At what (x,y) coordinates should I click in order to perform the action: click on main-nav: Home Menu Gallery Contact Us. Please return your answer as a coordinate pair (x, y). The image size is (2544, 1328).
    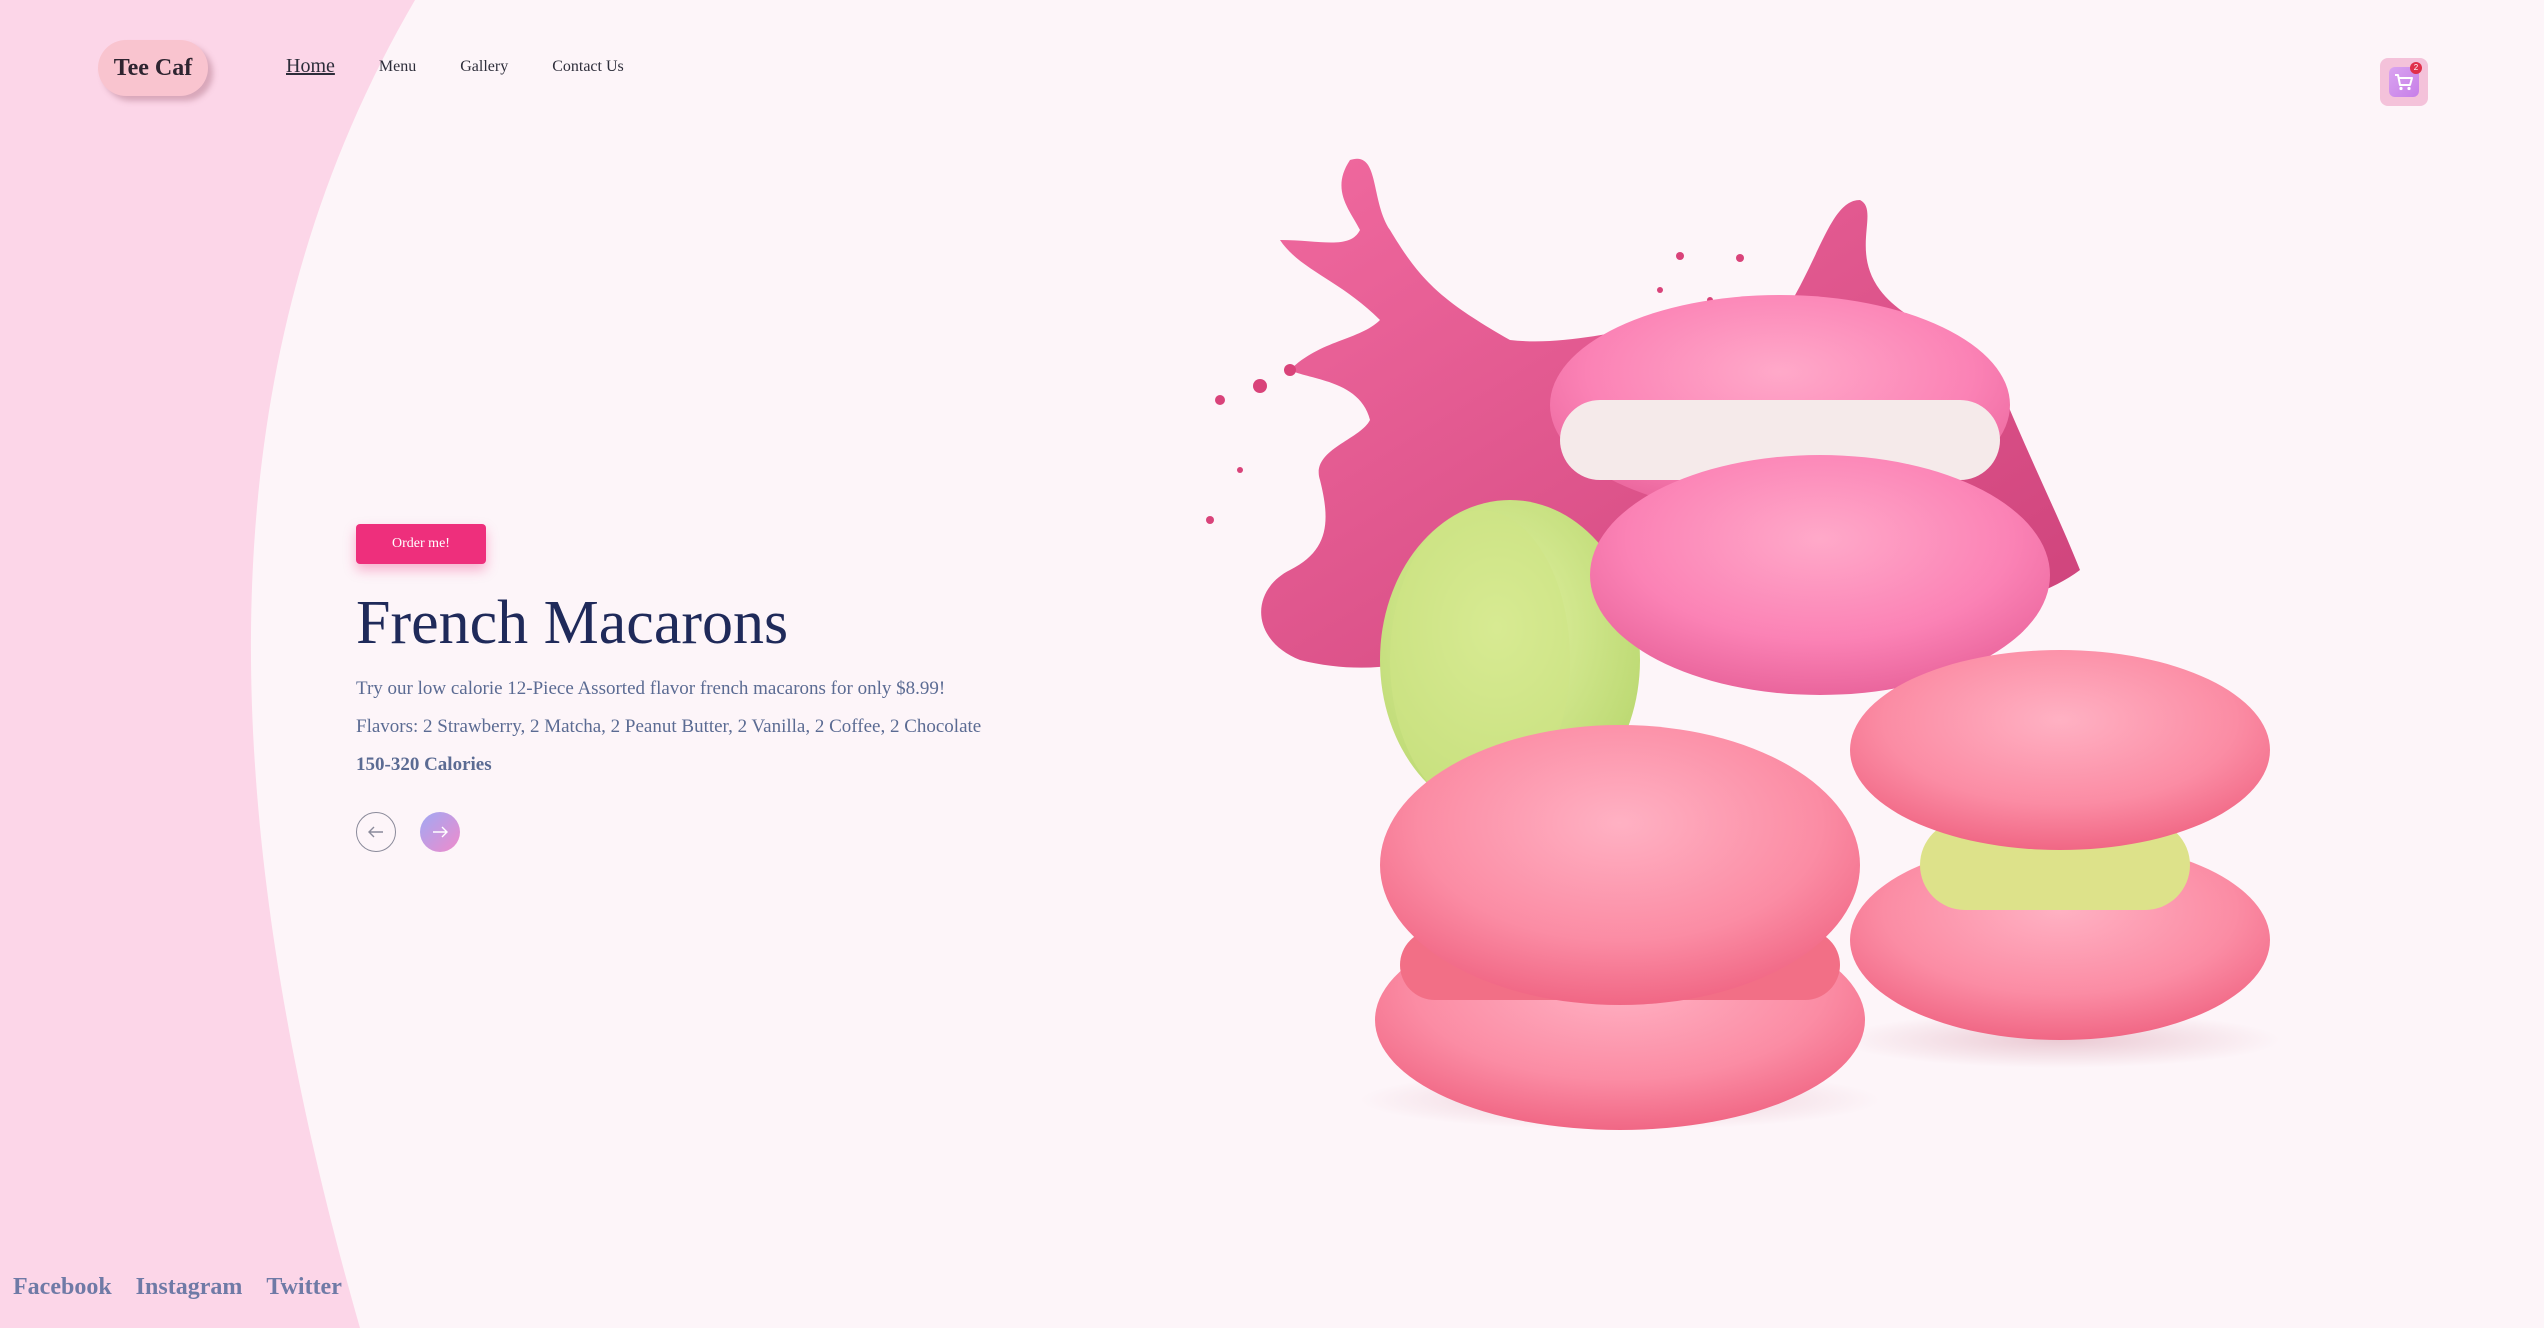
    Looking at the image, I should click on (477, 66).